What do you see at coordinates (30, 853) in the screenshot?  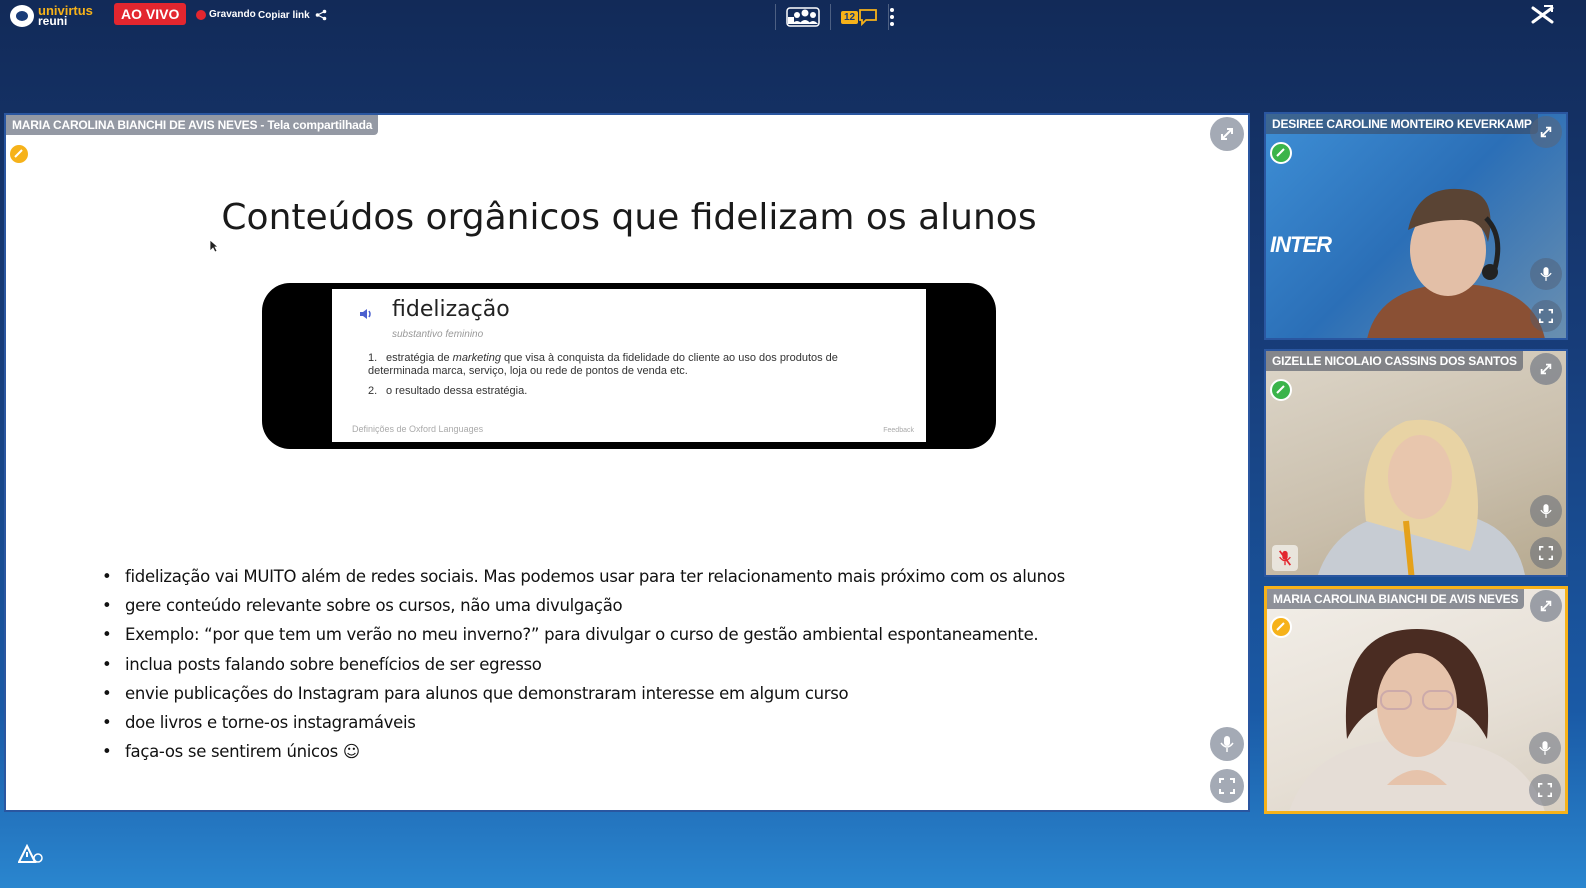 I see `warning-icon` at bounding box center [30, 853].